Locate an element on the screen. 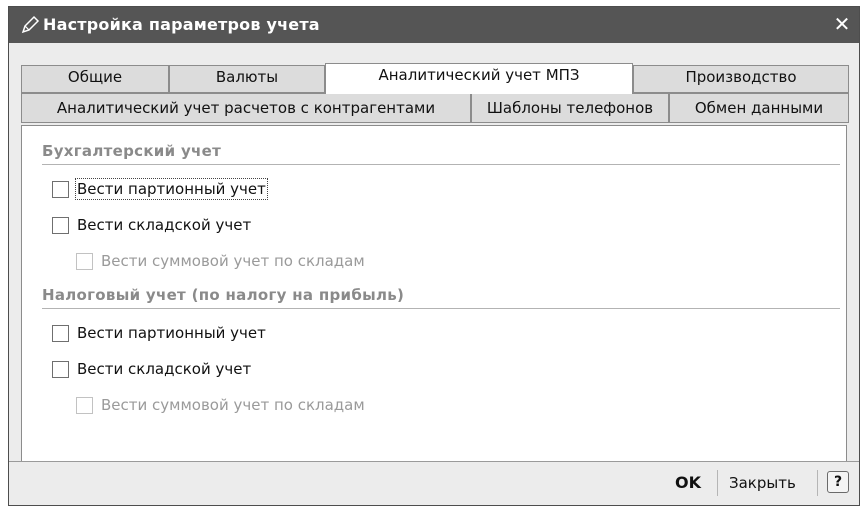  checkbox-tax-batch: Вести партионный учет is located at coordinates (159, 333).